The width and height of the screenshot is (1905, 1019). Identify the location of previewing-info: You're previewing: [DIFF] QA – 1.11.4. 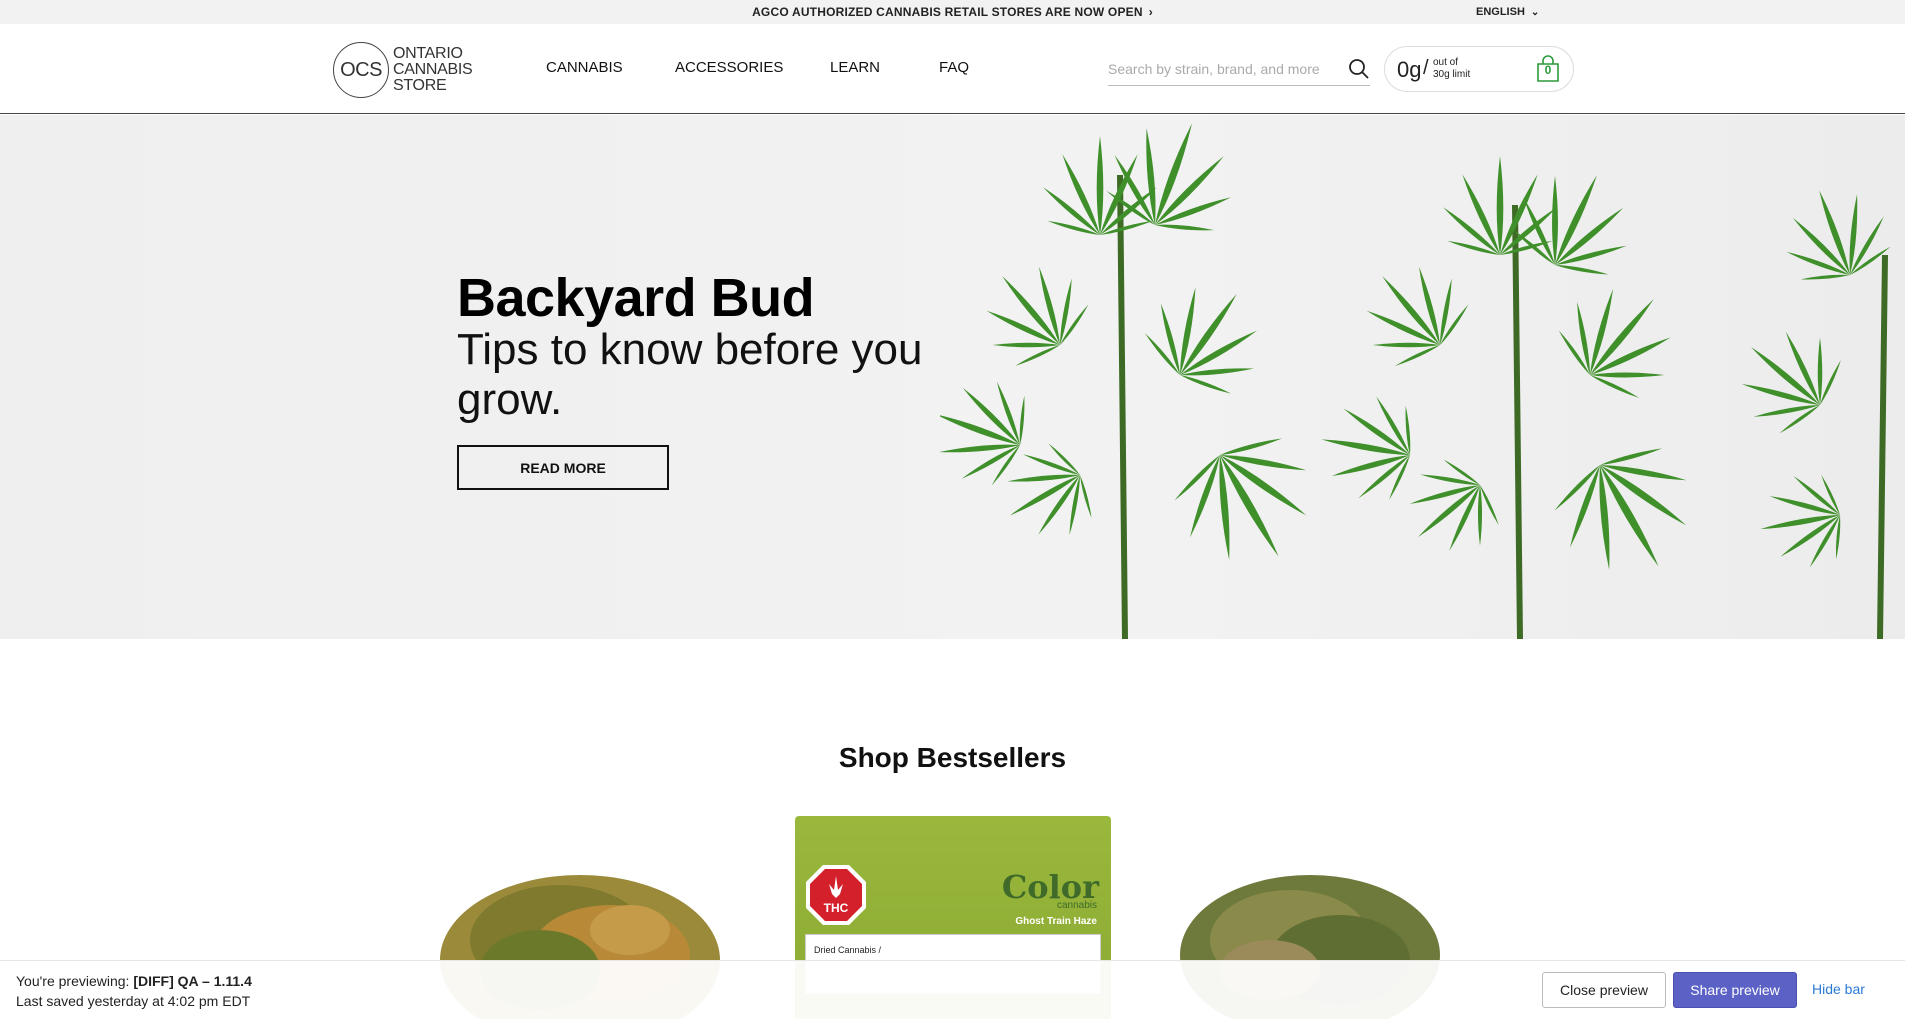
(134, 981).